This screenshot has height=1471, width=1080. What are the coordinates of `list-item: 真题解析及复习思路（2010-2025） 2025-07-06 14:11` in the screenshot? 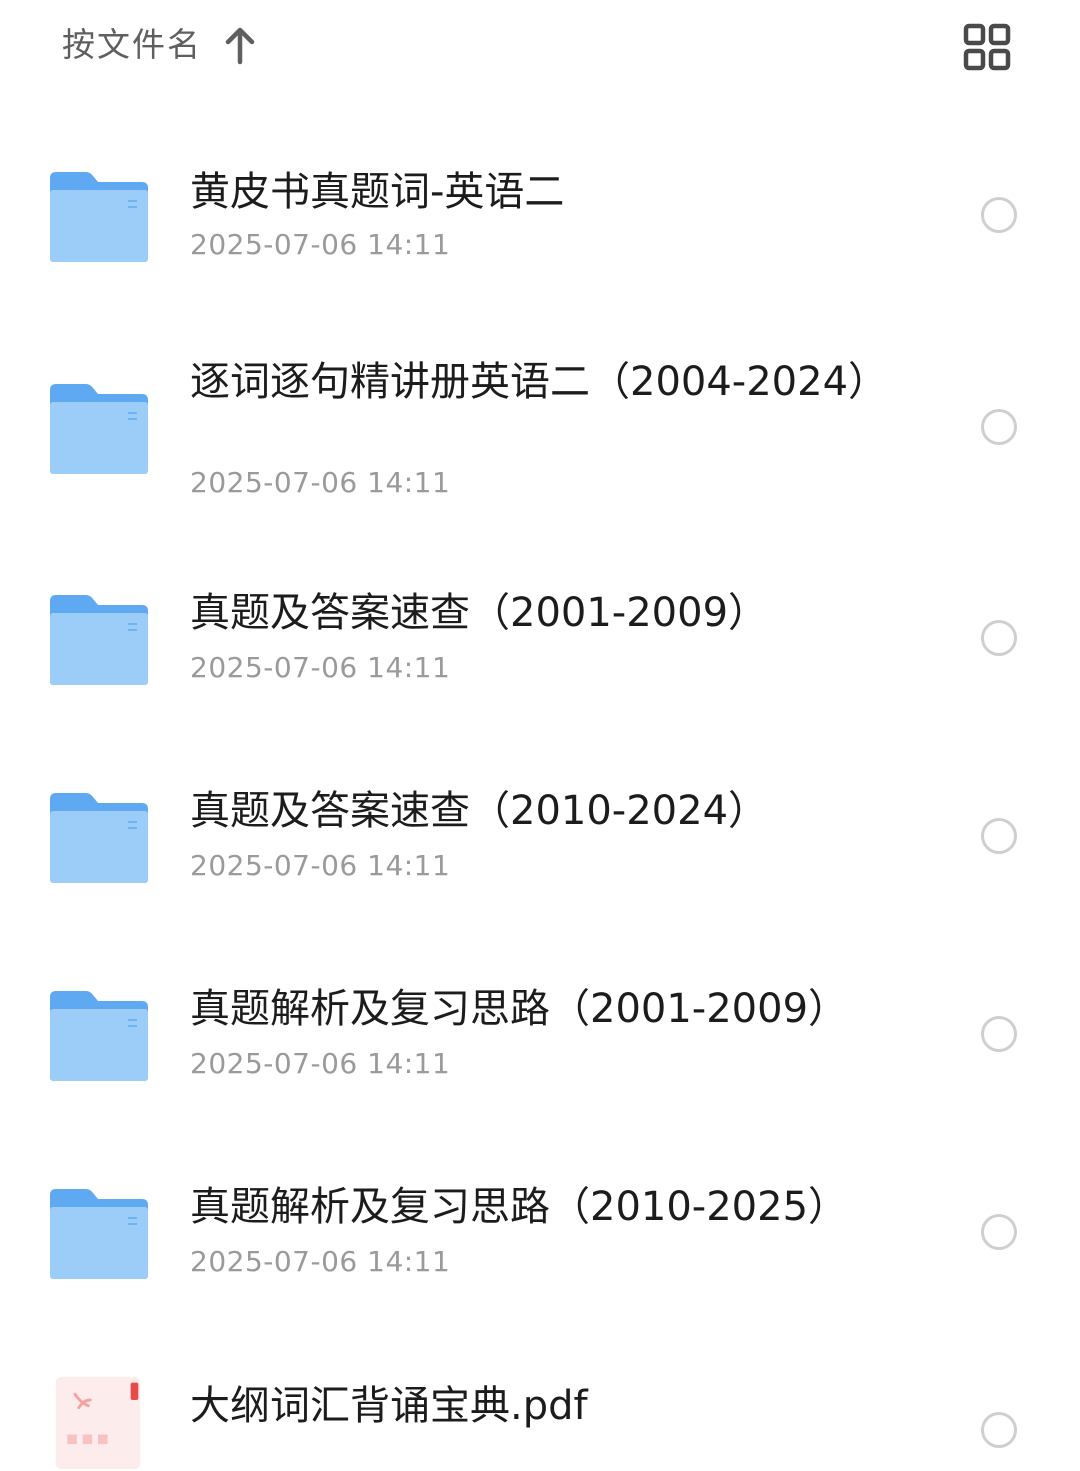 It's located at (540, 1234).